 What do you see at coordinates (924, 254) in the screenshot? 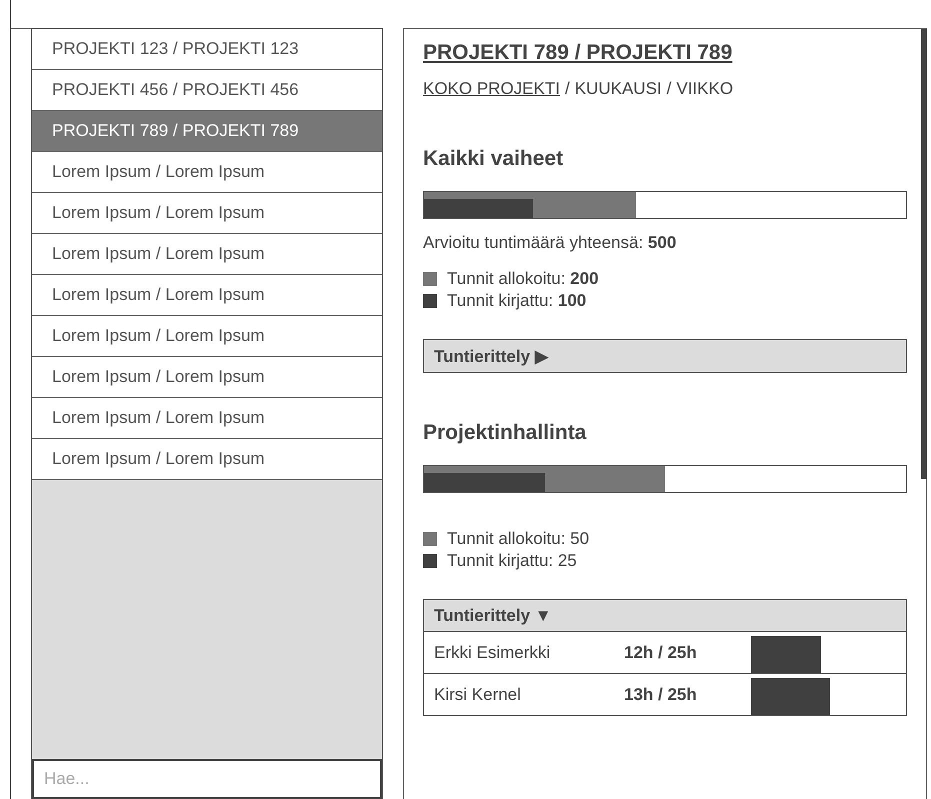
I see `scrollbar` at bounding box center [924, 254].